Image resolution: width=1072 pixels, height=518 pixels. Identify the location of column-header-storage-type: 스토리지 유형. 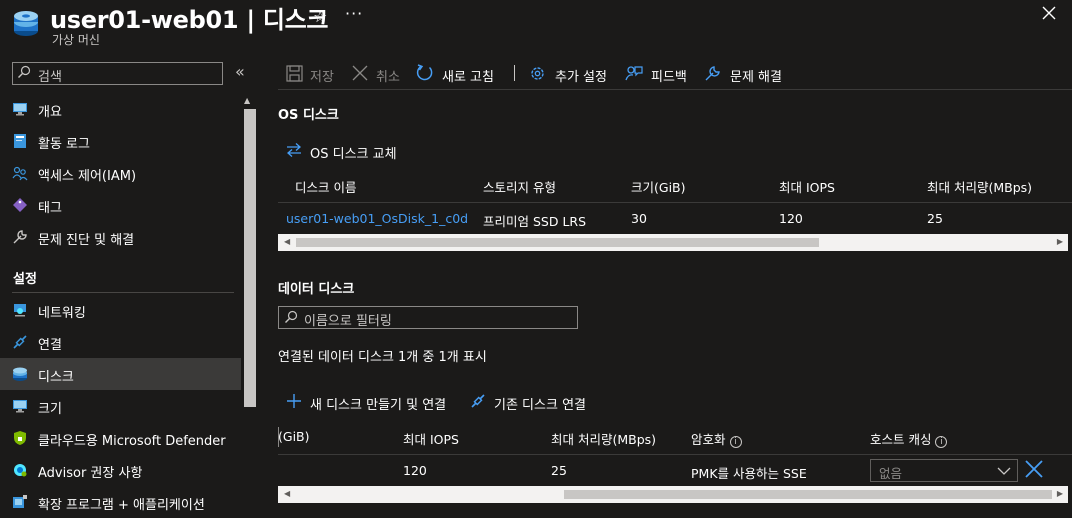
(519, 187).